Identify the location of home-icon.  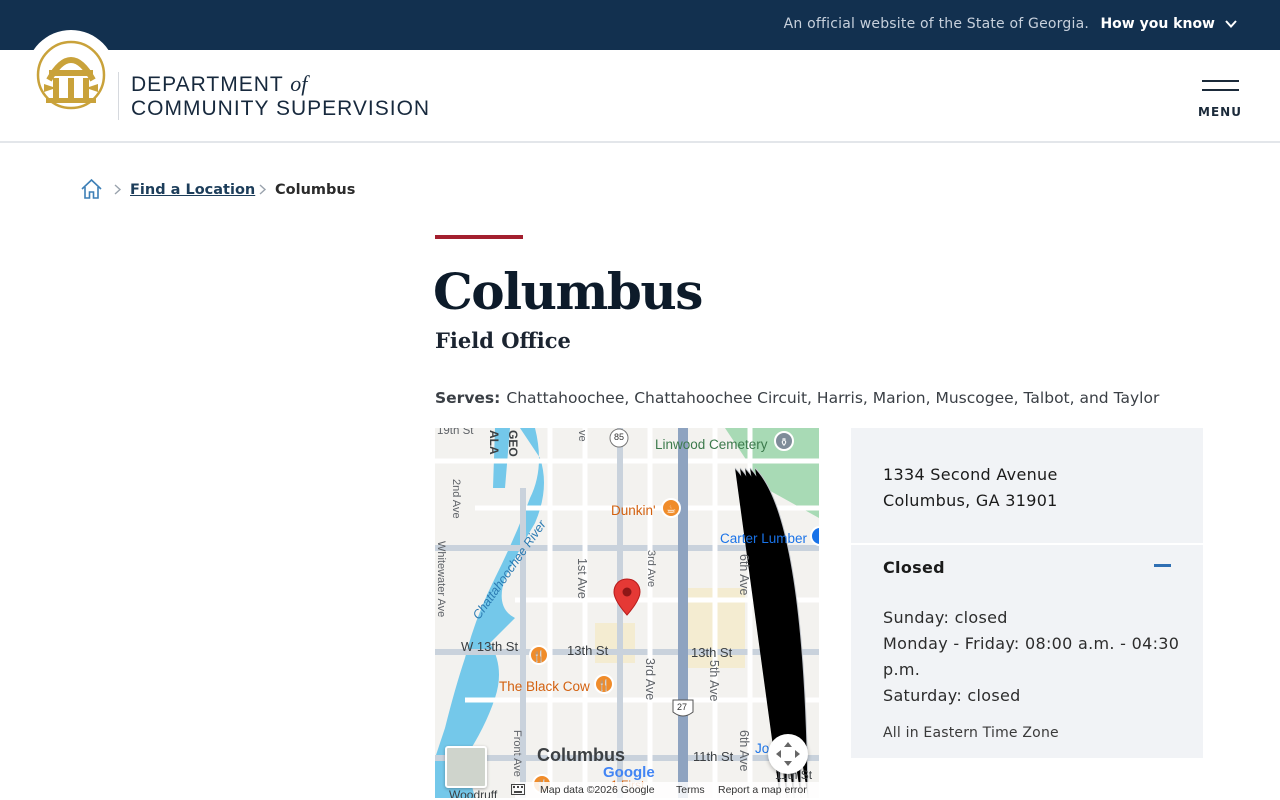
(91, 189).